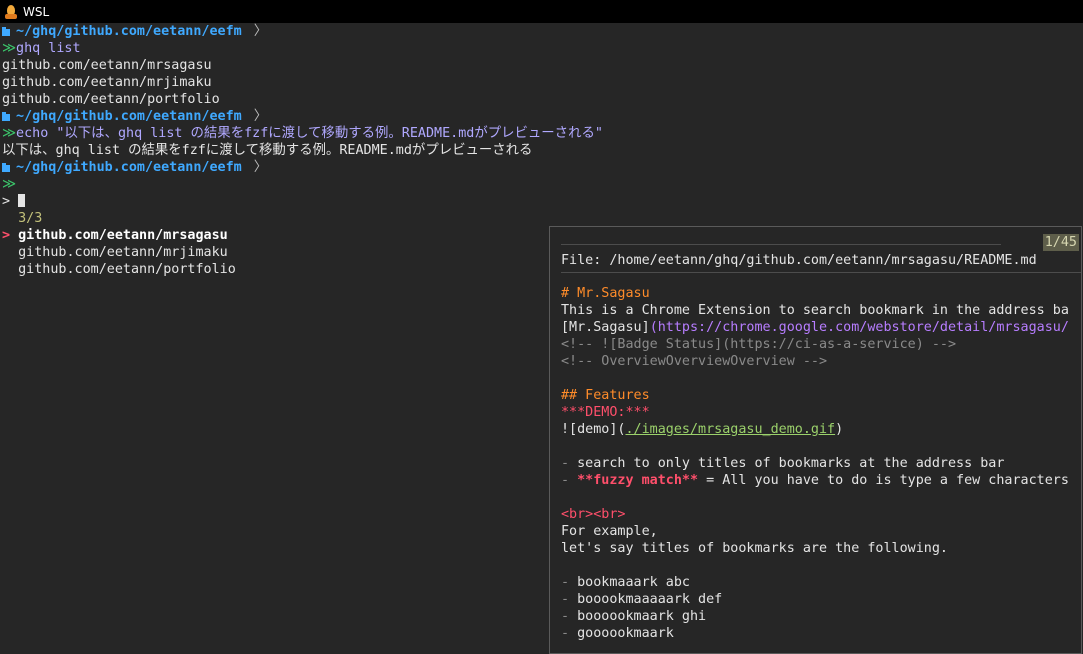 Image resolution: width=1083 pixels, height=654 pixels. What do you see at coordinates (541, 184) in the screenshot?
I see `command-line: ≫` at bounding box center [541, 184].